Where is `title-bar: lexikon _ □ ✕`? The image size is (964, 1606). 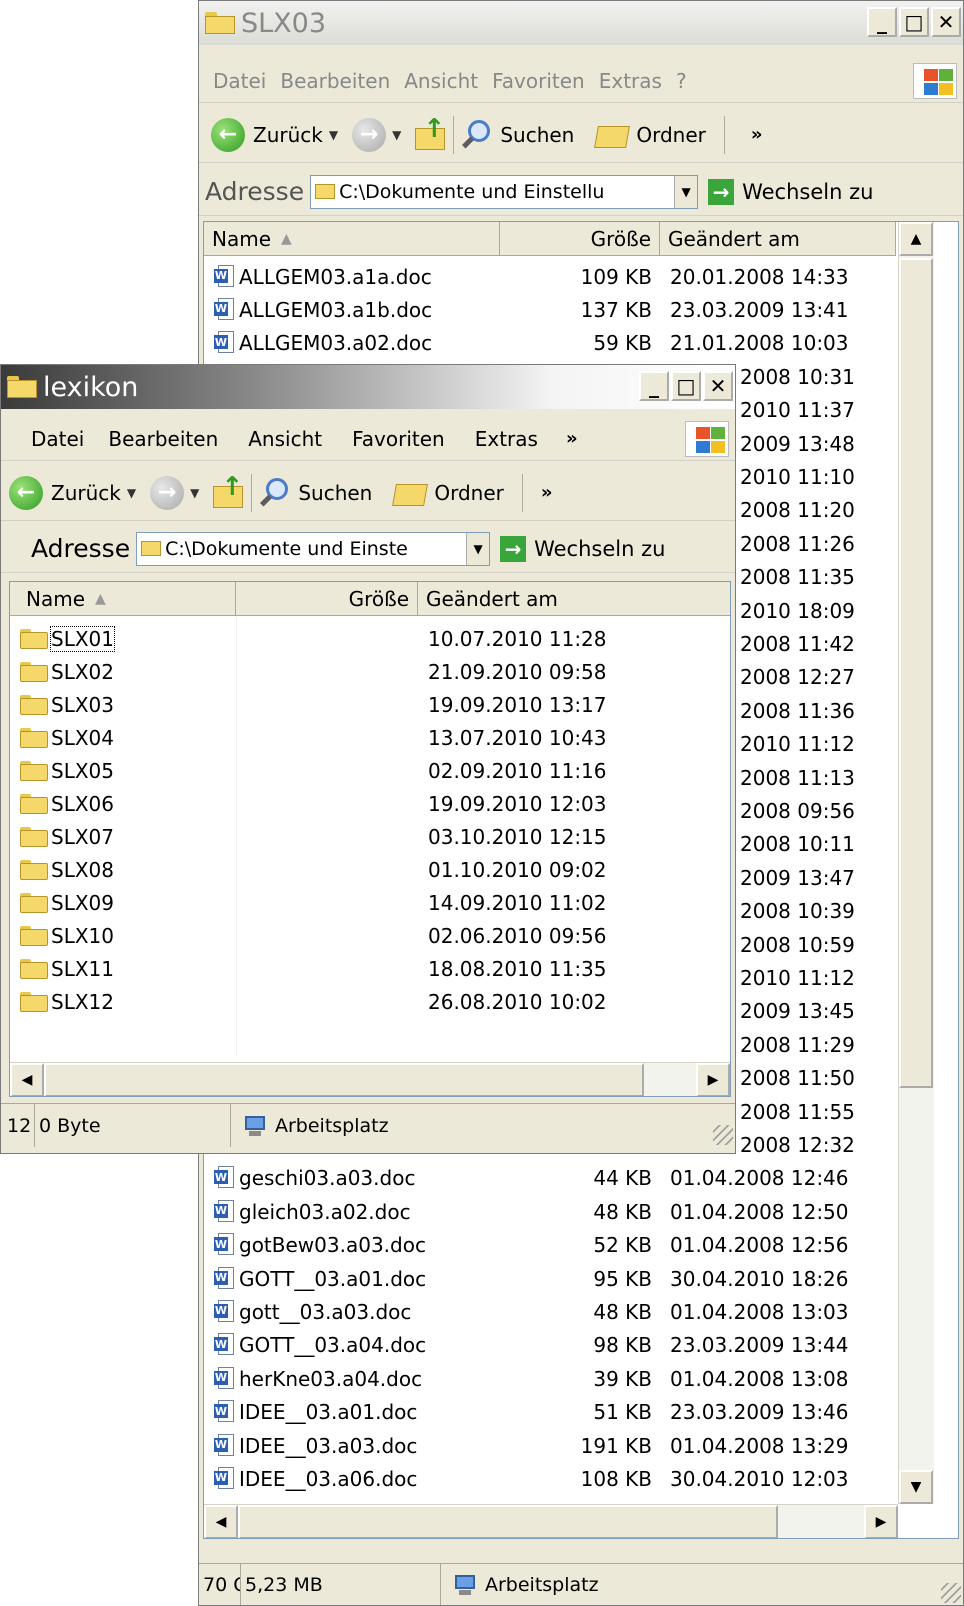 title-bar: lexikon _ □ ✕ is located at coordinates (368, 387).